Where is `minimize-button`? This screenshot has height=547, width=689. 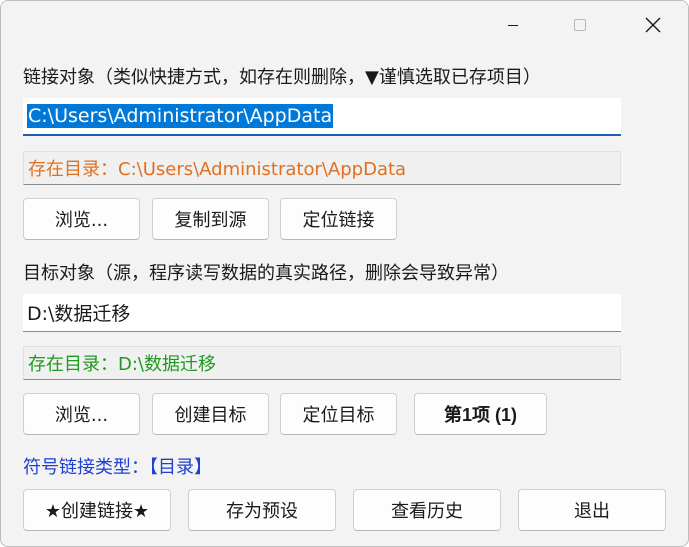 minimize-button is located at coordinates (513, 25).